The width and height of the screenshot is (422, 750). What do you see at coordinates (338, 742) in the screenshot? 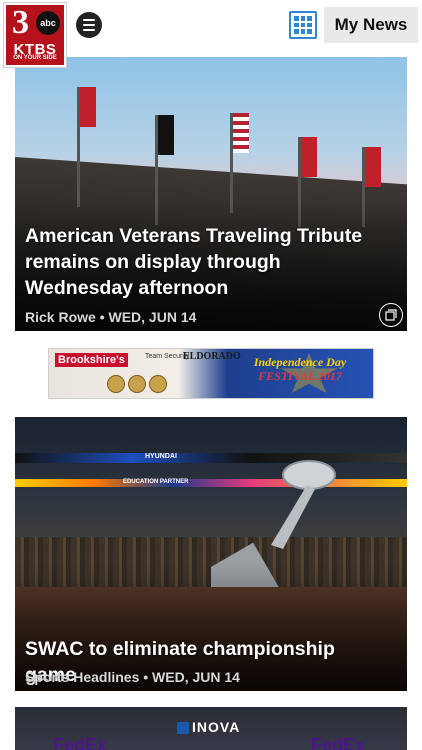
I see `fedex-logo-right: FedEx` at bounding box center [338, 742].